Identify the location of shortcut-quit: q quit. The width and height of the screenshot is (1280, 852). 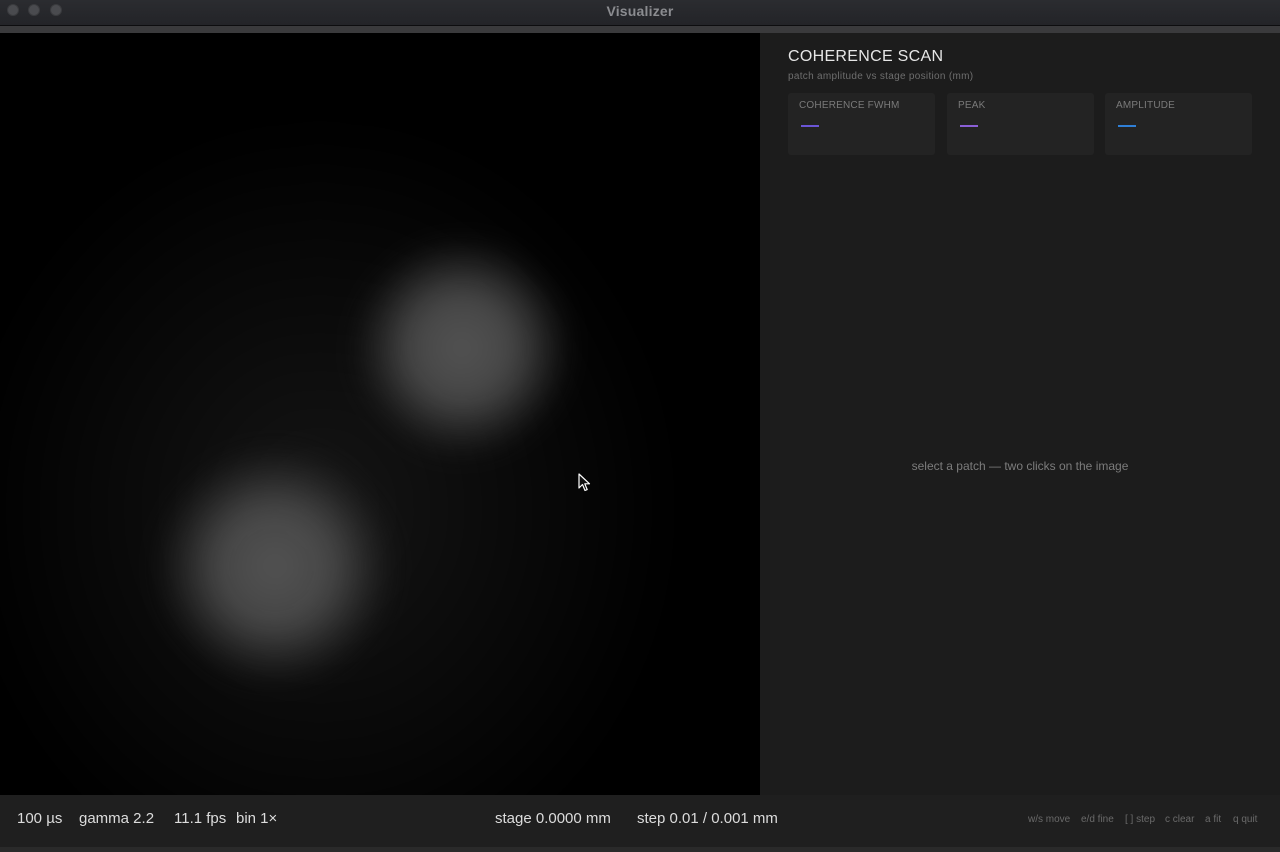
(1245, 819).